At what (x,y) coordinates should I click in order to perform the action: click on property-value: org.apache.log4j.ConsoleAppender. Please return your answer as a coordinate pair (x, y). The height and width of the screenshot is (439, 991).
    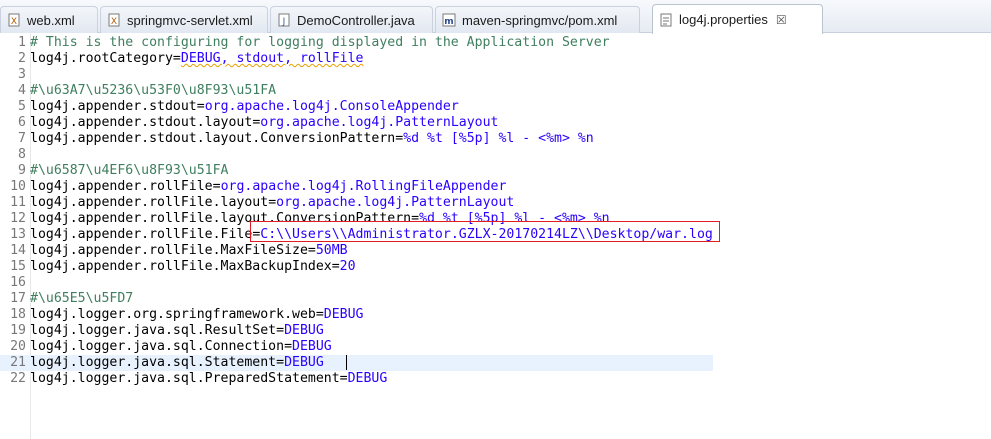
    Looking at the image, I should click on (331, 106).